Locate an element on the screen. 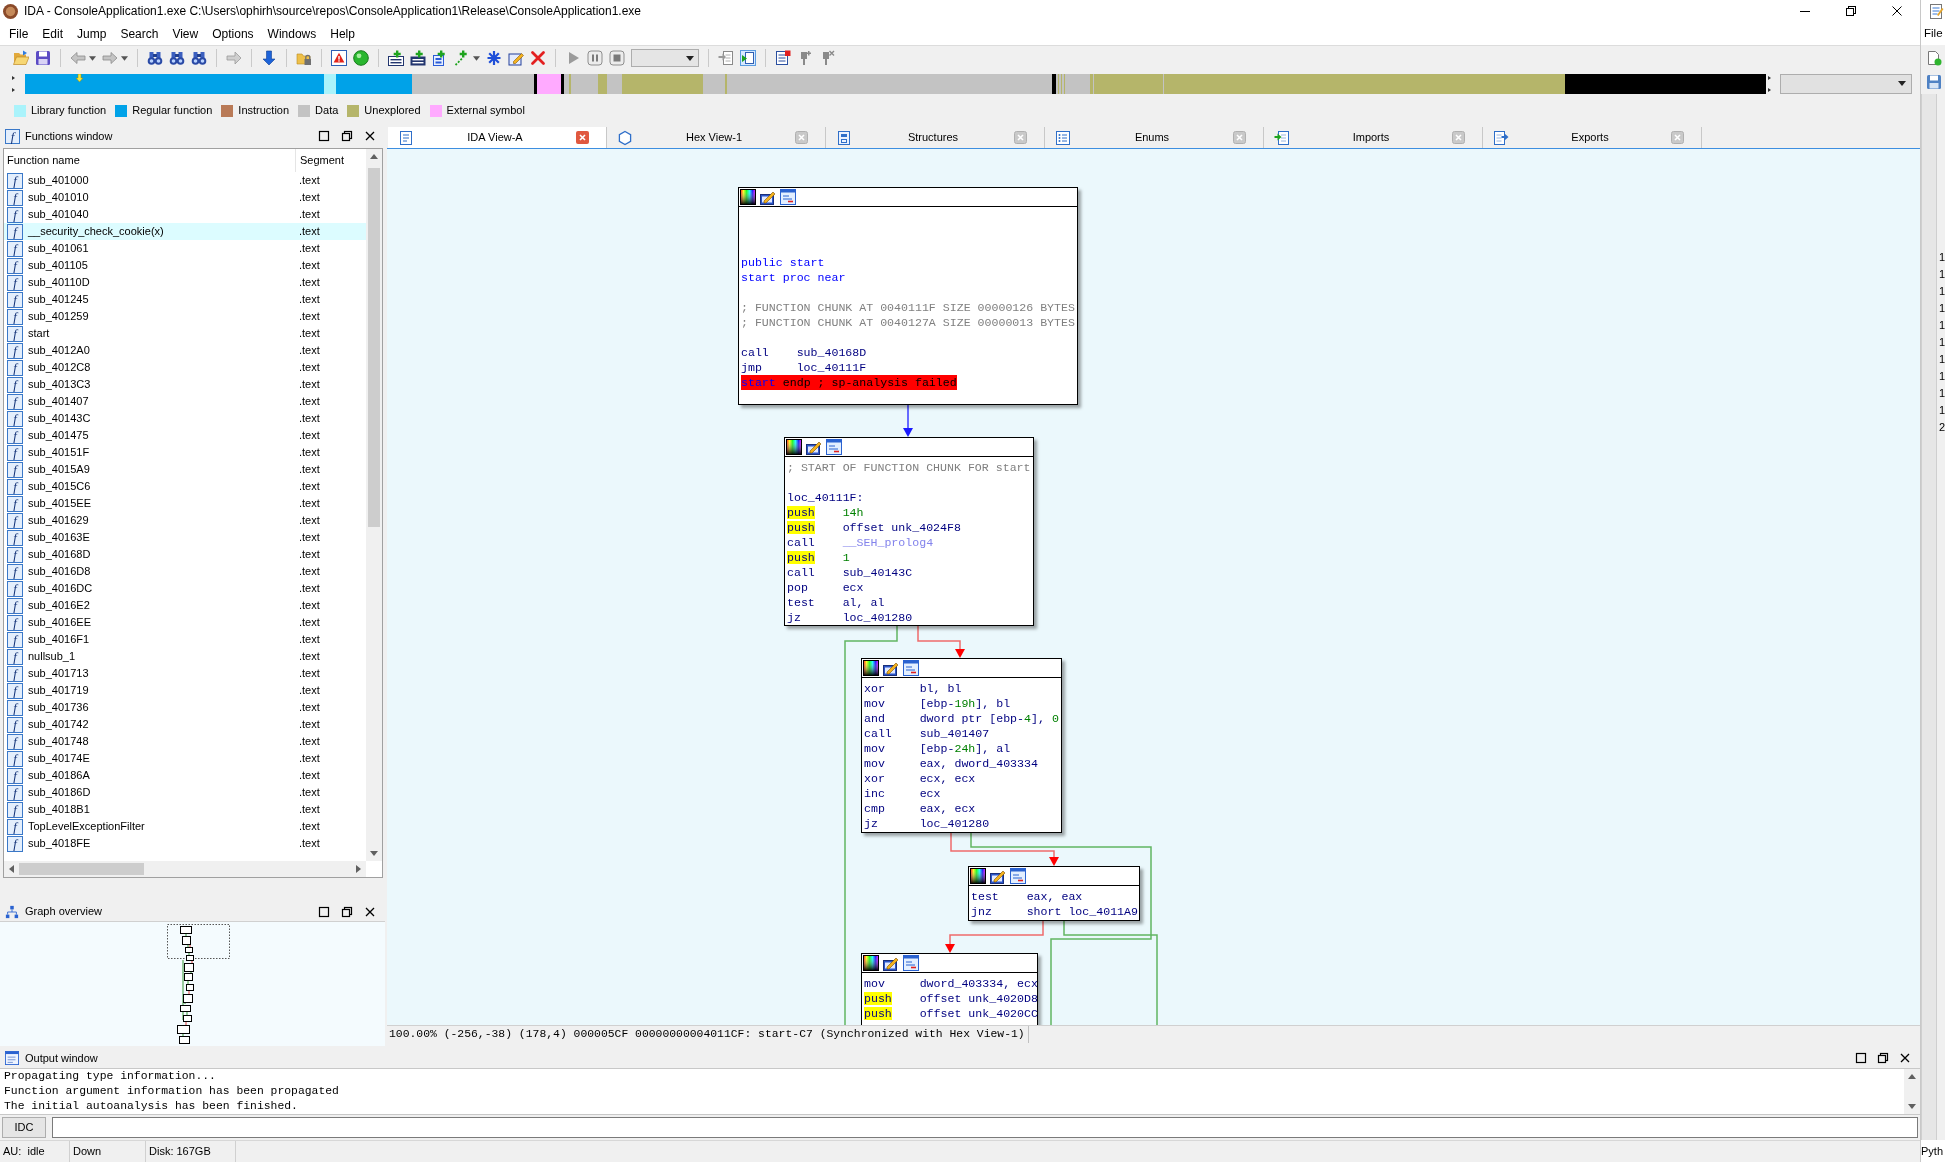  function-name: sub_401061 is located at coordinates (161, 248).